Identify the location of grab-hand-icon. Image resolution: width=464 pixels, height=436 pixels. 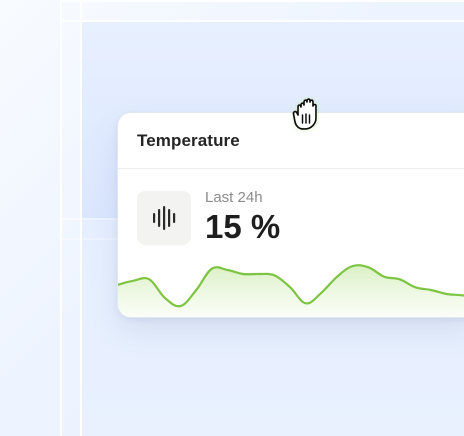
(304, 114).